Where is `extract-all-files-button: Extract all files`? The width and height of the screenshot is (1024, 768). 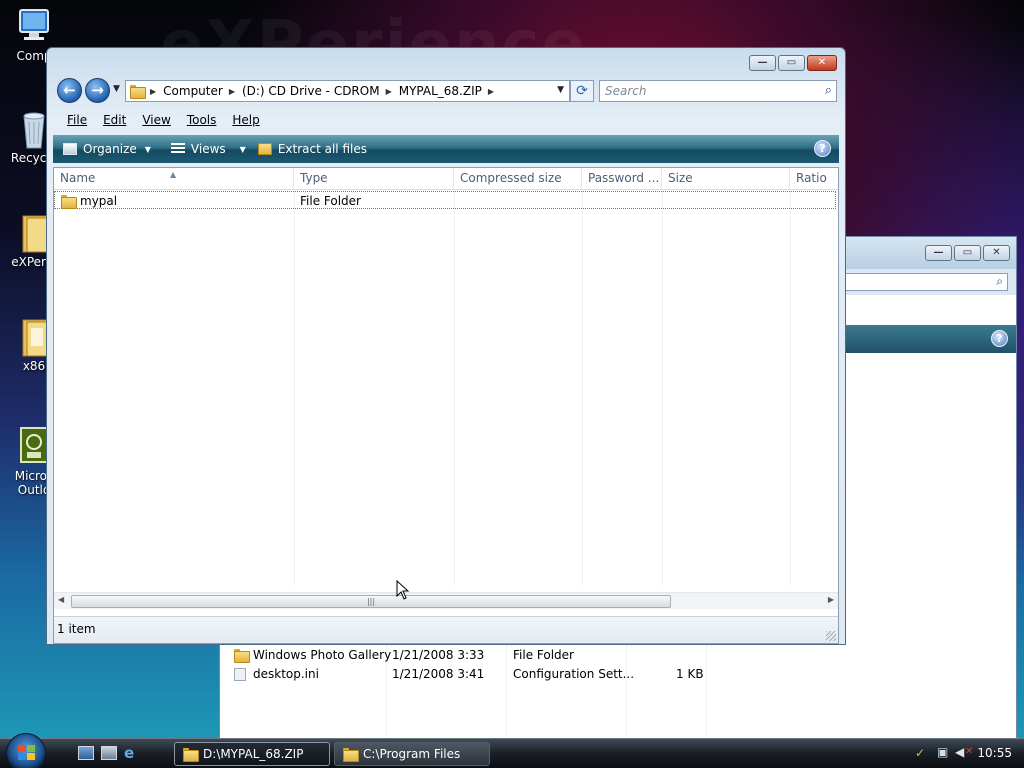
extract-all-files-button: Extract all files is located at coordinates (312, 149).